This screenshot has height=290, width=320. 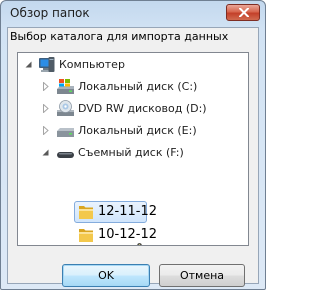 I want to click on tree-item-label: 12-11-12, so click(x=128, y=211).